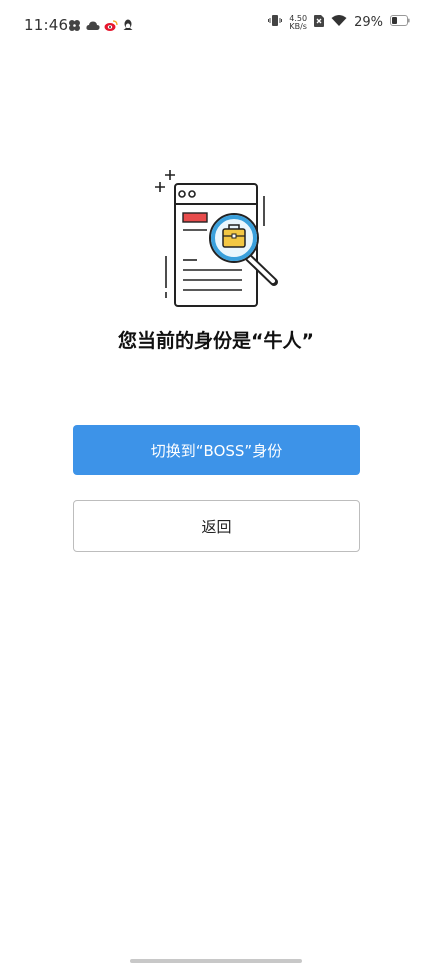 The width and height of the screenshot is (432, 964). What do you see at coordinates (46, 25) in the screenshot?
I see `status-time: 11:46` at bounding box center [46, 25].